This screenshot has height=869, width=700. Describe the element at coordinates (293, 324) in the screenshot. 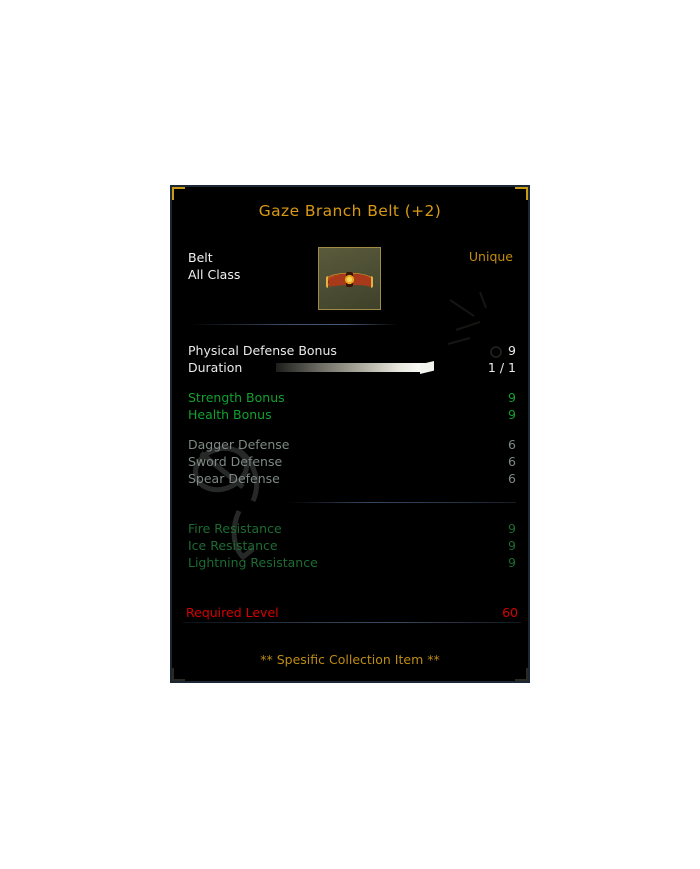

I see `divider-top` at that location.